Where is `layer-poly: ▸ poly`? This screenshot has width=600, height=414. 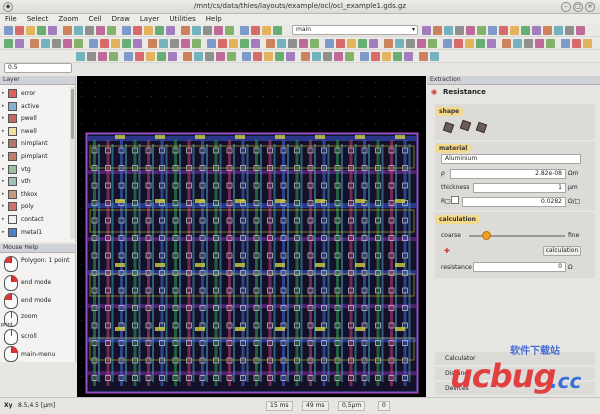 layer-poly: ▸ poly is located at coordinates (35, 207).